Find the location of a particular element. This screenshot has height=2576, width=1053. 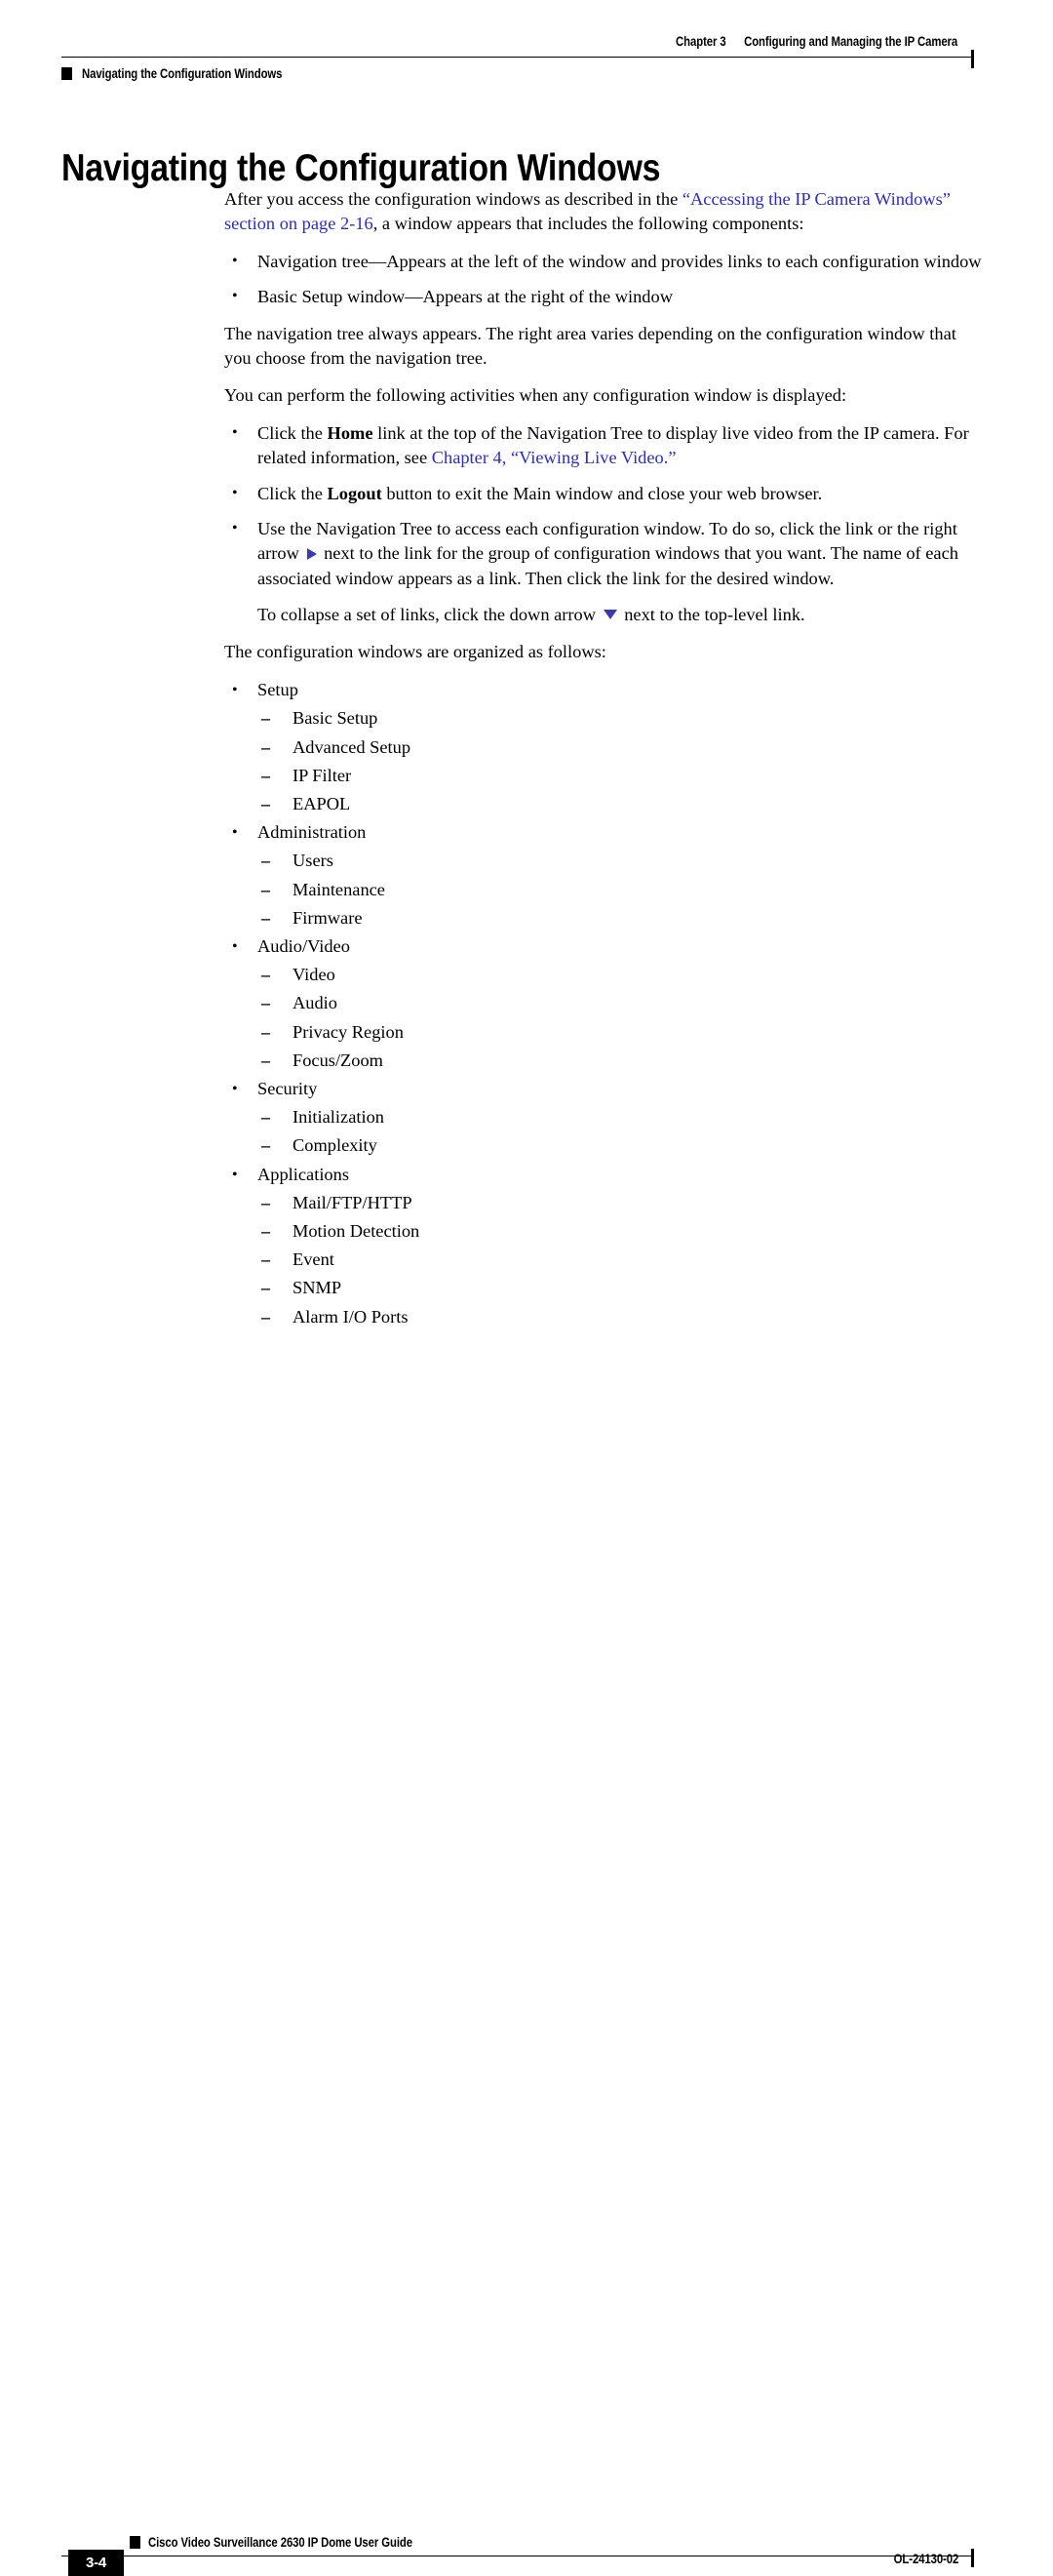

tree-item-advanced-setup: Advanced Setup is located at coordinates (621, 747).